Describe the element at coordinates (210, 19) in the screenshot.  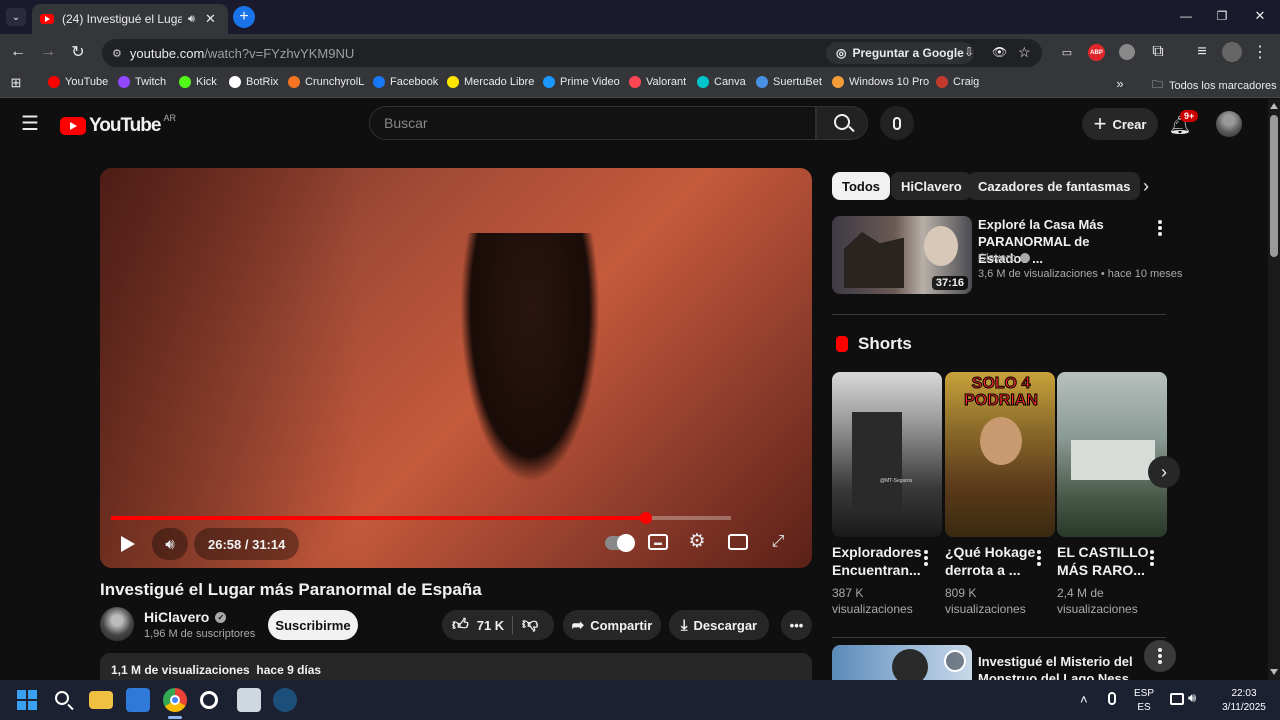
I see `tab-close-icon: ✕` at that location.